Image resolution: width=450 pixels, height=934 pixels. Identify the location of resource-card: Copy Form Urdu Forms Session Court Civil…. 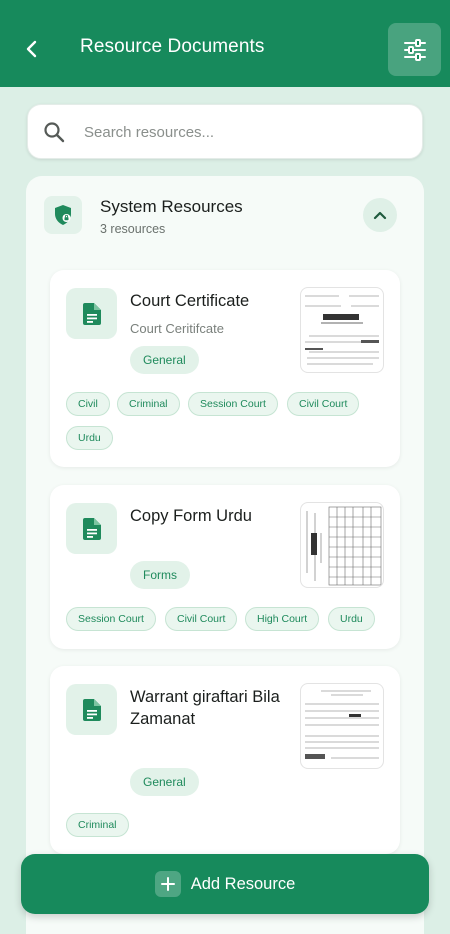
(225, 567).